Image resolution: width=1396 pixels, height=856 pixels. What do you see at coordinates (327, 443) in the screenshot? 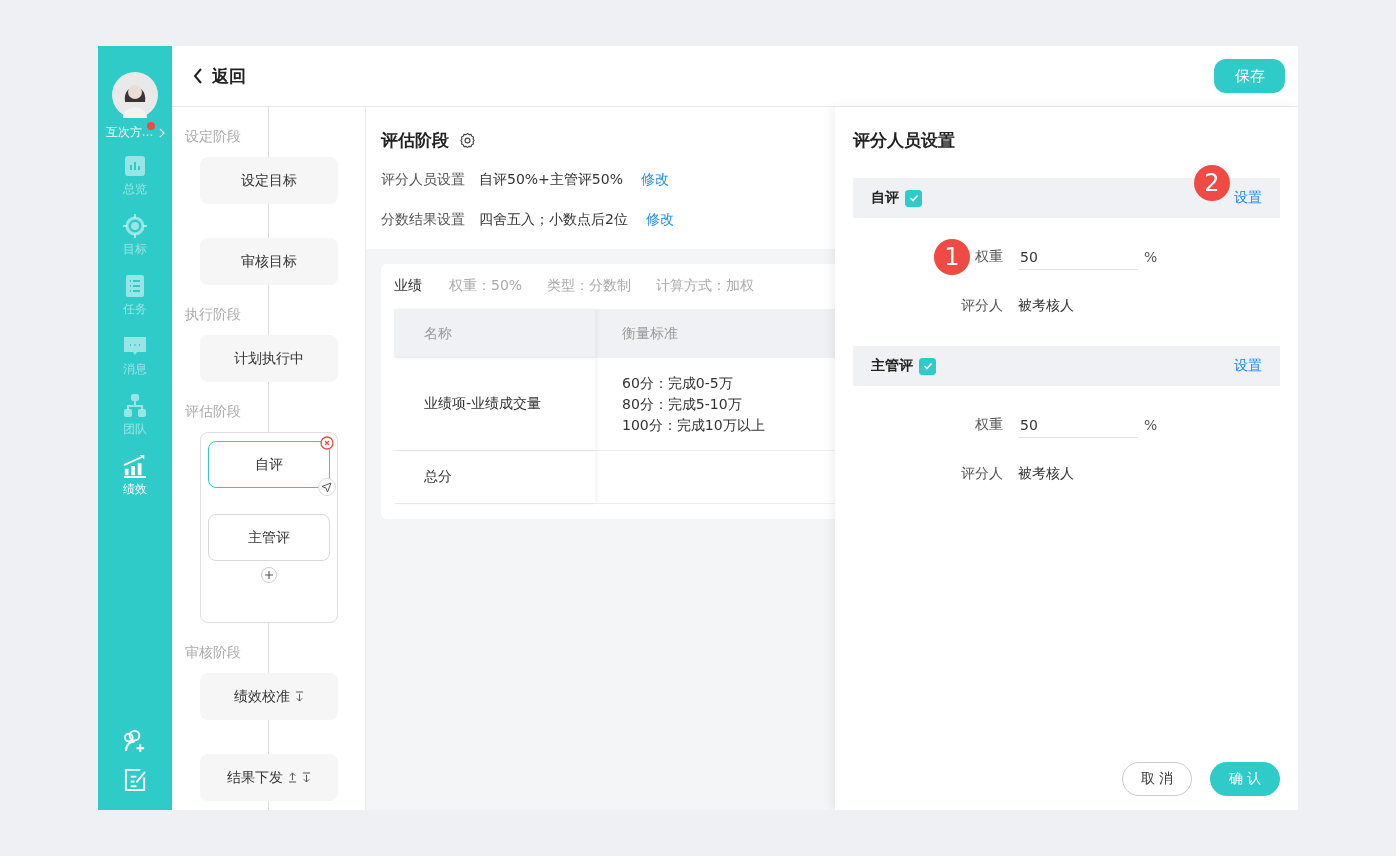
I see `delete-icon` at bounding box center [327, 443].